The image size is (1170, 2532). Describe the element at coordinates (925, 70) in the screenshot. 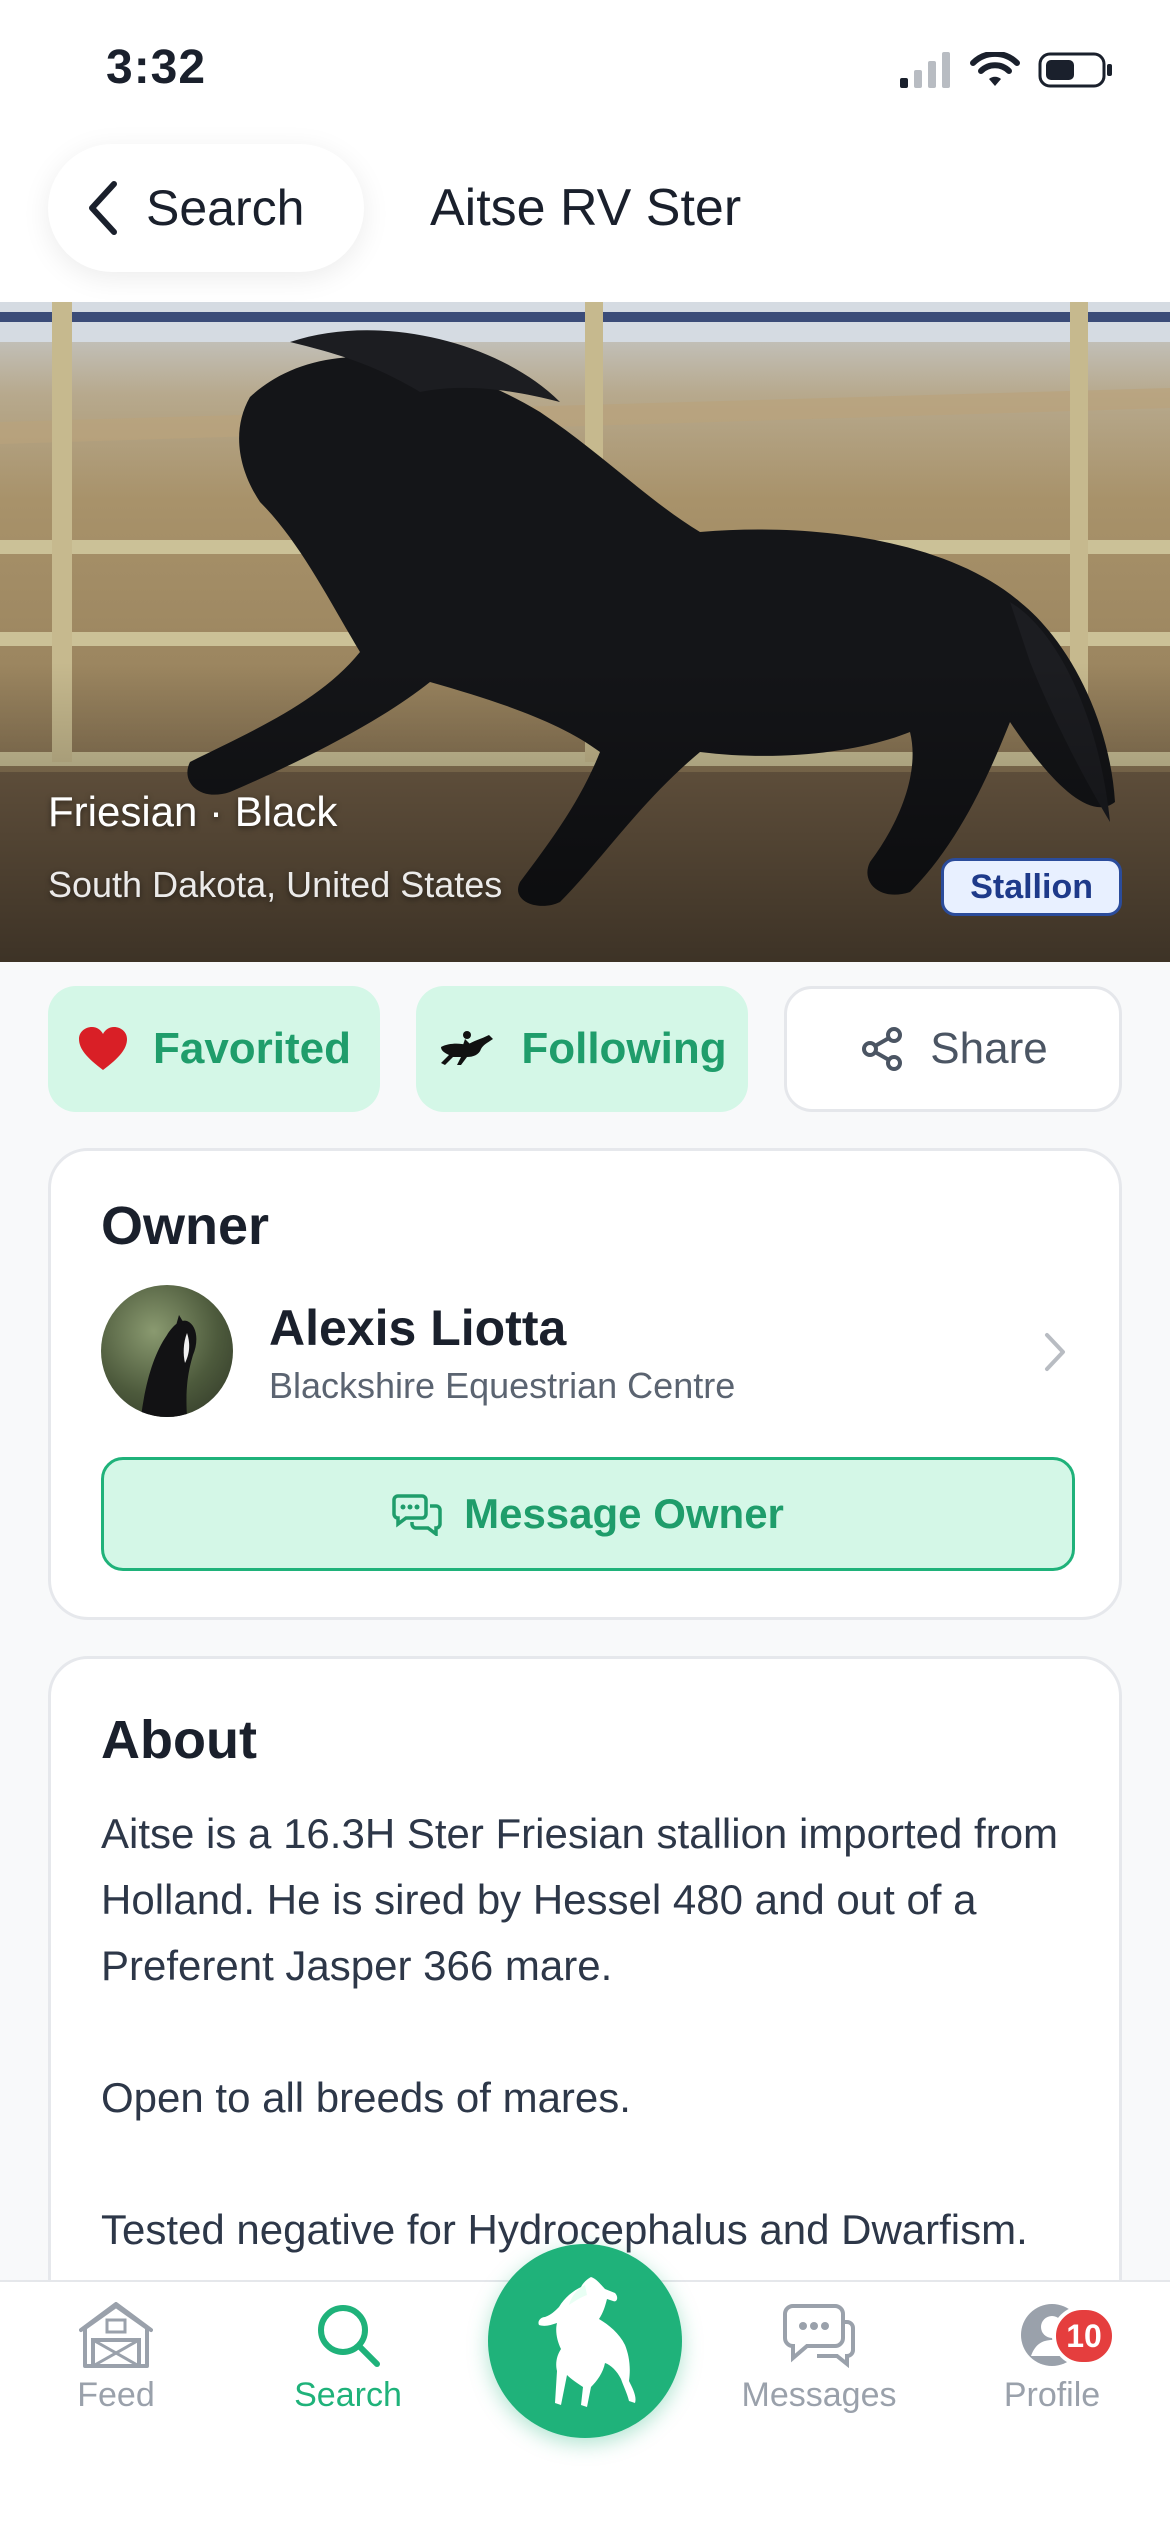

I see `cellular-signal-icon` at that location.